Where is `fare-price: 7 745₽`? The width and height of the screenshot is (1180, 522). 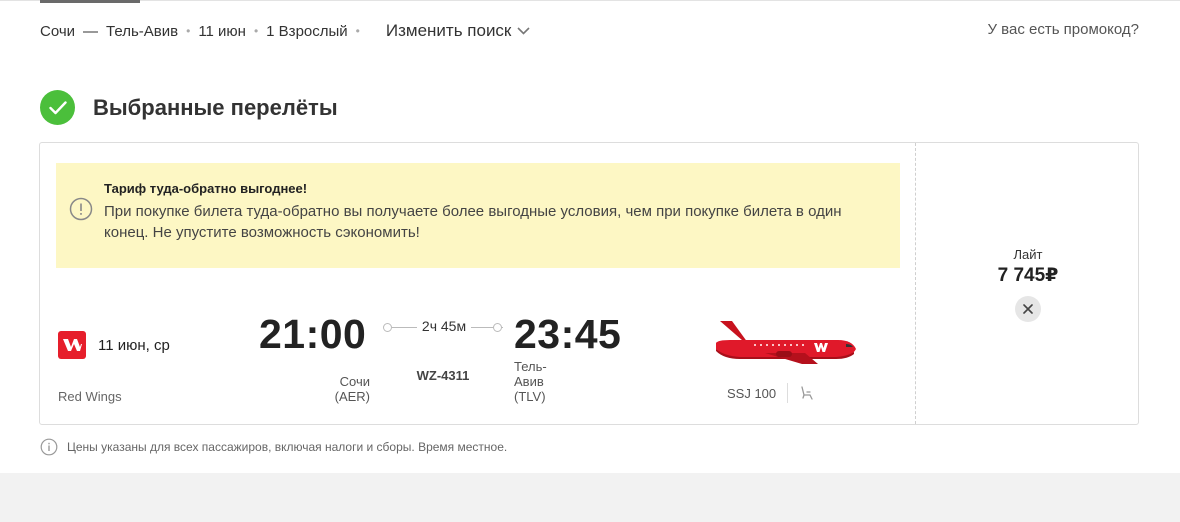
fare-price: 7 745₽ is located at coordinates (1028, 275).